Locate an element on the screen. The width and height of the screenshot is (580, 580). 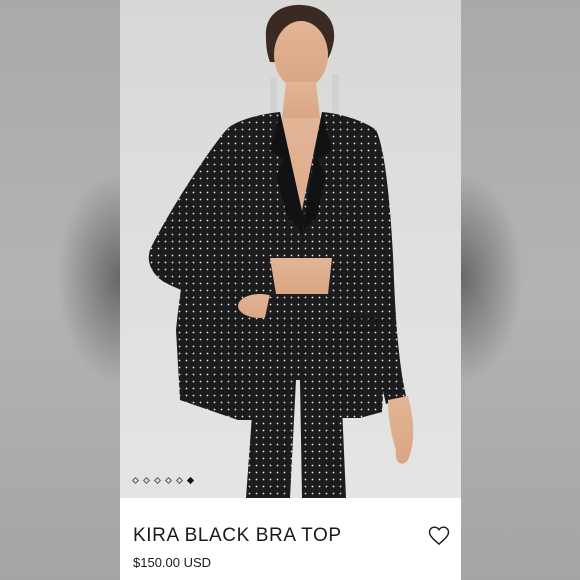
product-title: KIRA BLACK BRA TOP is located at coordinates (237, 536).